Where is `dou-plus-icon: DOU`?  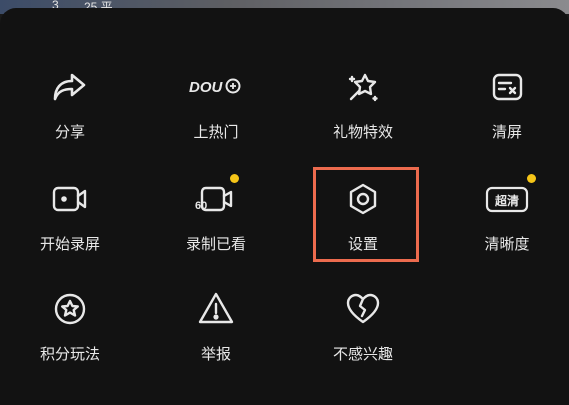
dou-plus-icon: DOU is located at coordinates (216, 87).